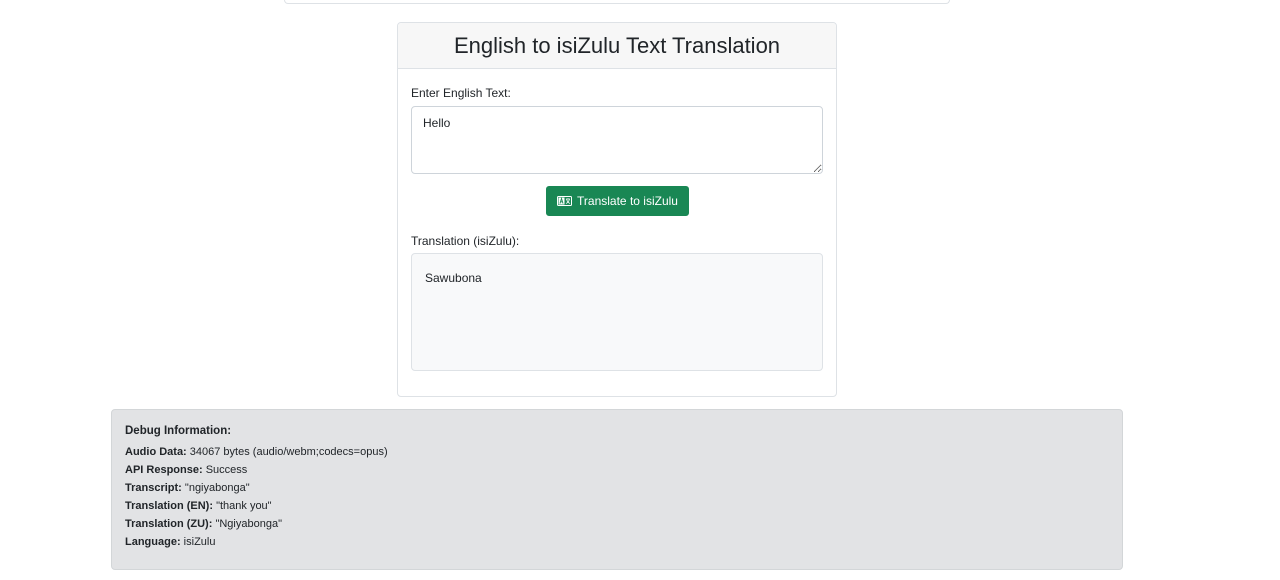  What do you see at coordinates (242, 506) in the screenshot?
I see `debug-value: "thank you"` at bounding box center [242, 506].